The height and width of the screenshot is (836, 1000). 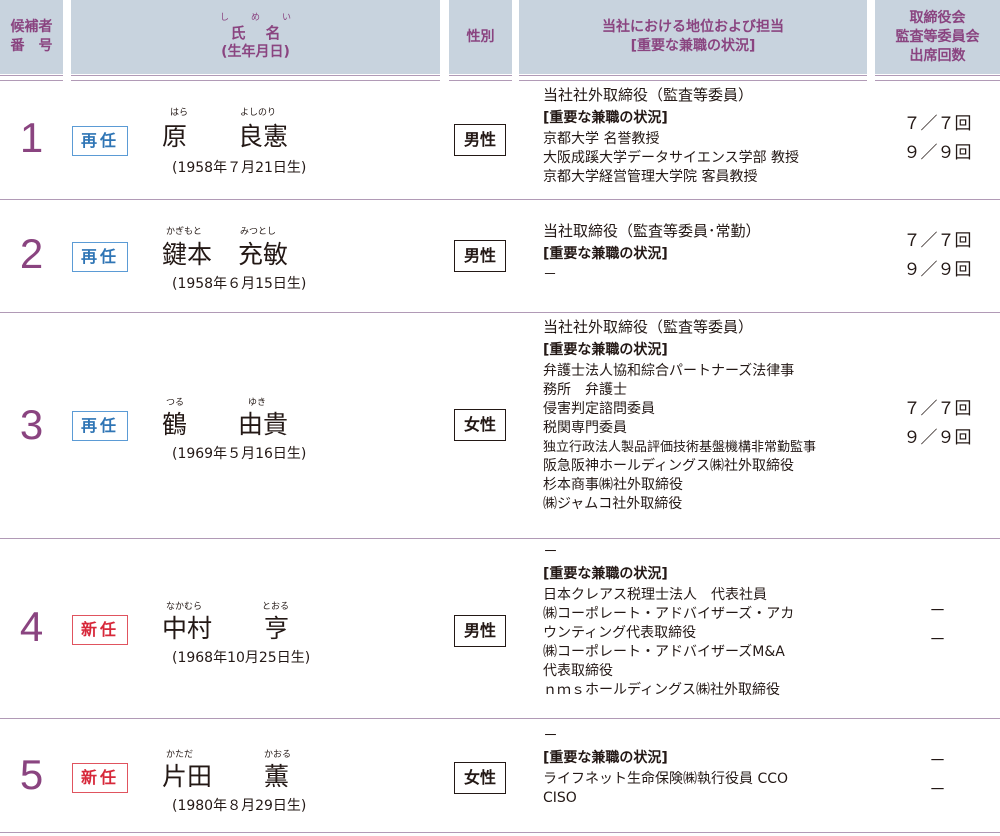 I want to click on header-name-sub: (生年月日), so click(x=255, y=51).